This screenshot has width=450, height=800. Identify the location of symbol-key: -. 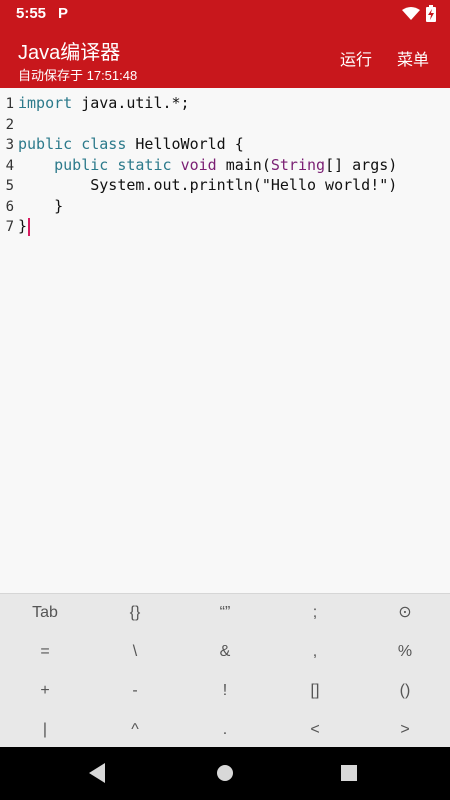
(135, 691).